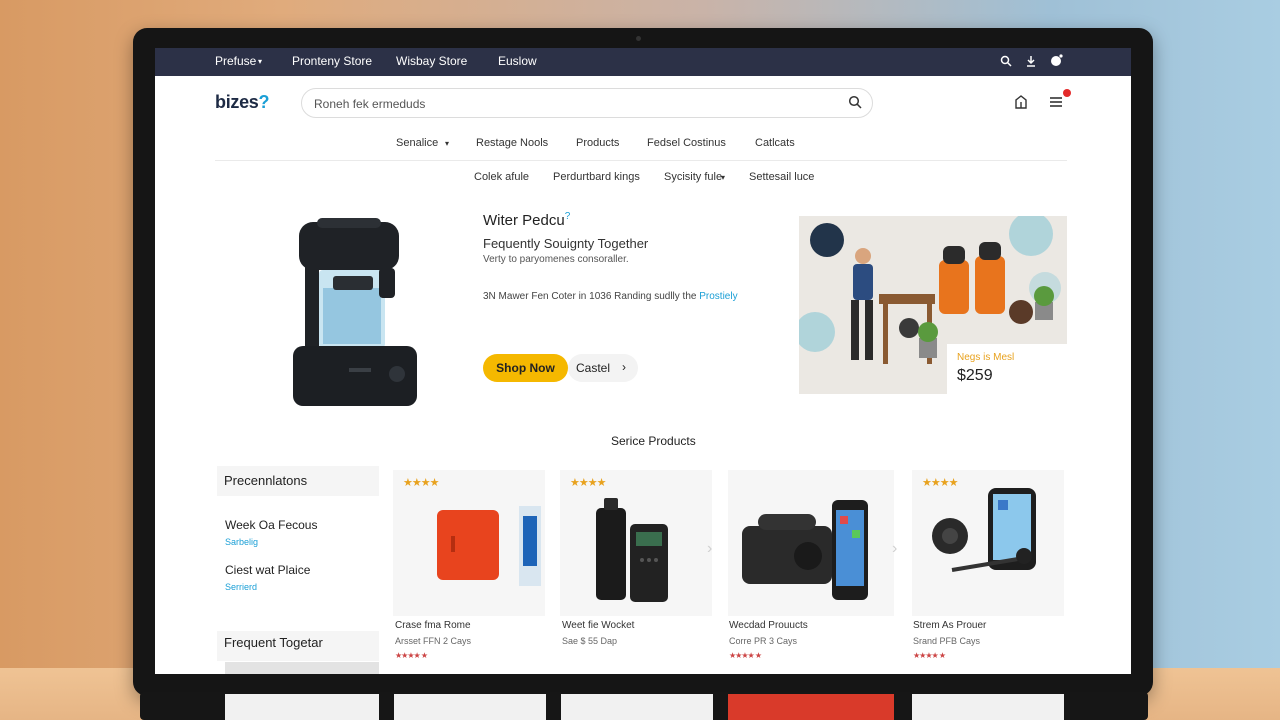 The width and height of the screenshot is (1280, 720). What do you see at coordinates (693, 177) in the screenshot?
I see `subcategory-sycisity-fule: Sycisity fule` at bounding box center [693, 177].